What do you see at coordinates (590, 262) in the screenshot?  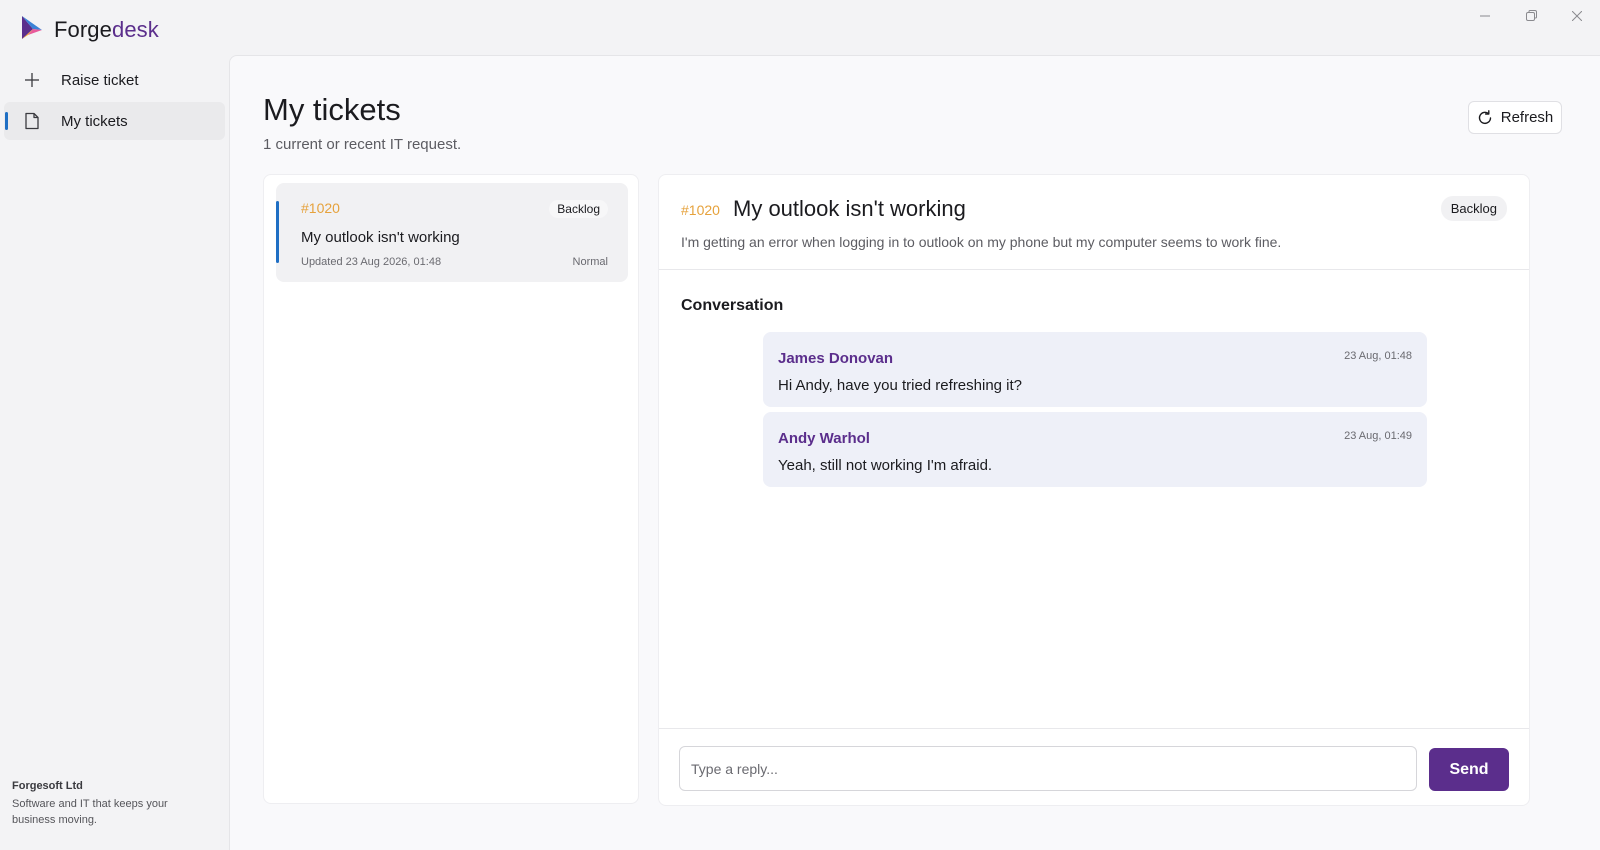 I see `ticket-priority: Normal` at bounding box center [590, 262].